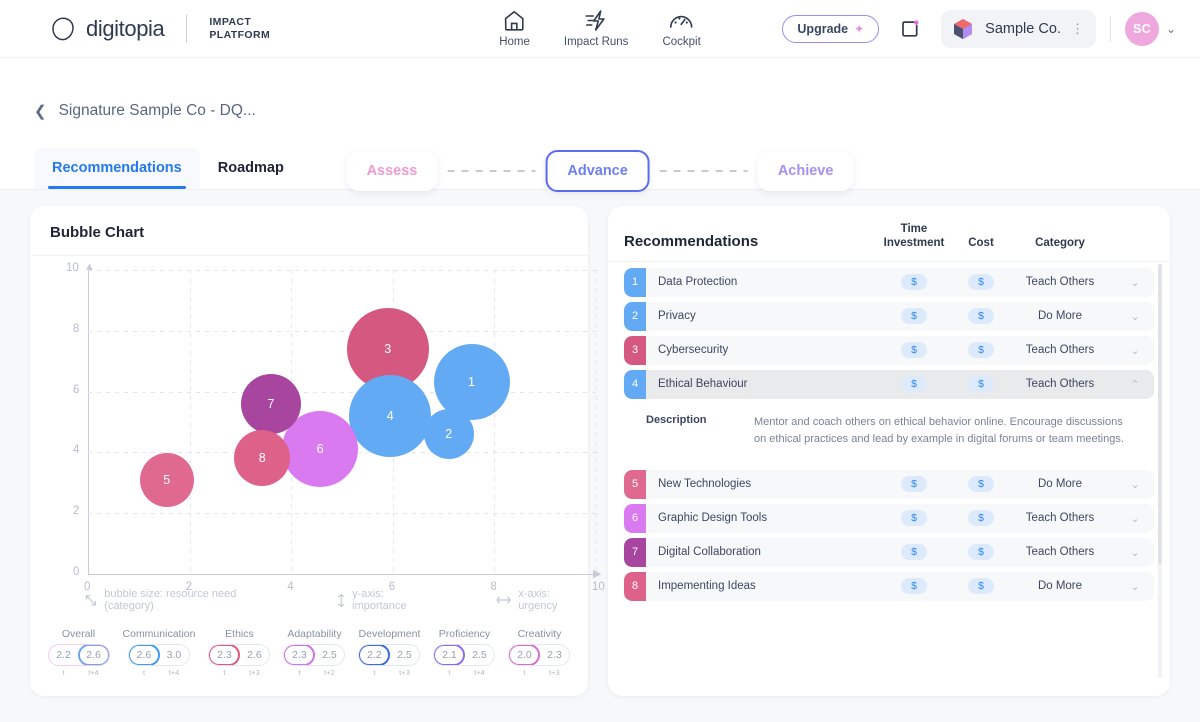 This screenshot has width=1200, height=722. What do you see at coordinates (713, 518) in the screenshot?
I see `recommendation-name: Graphic Design Tools` at bounding box center [713, 518].